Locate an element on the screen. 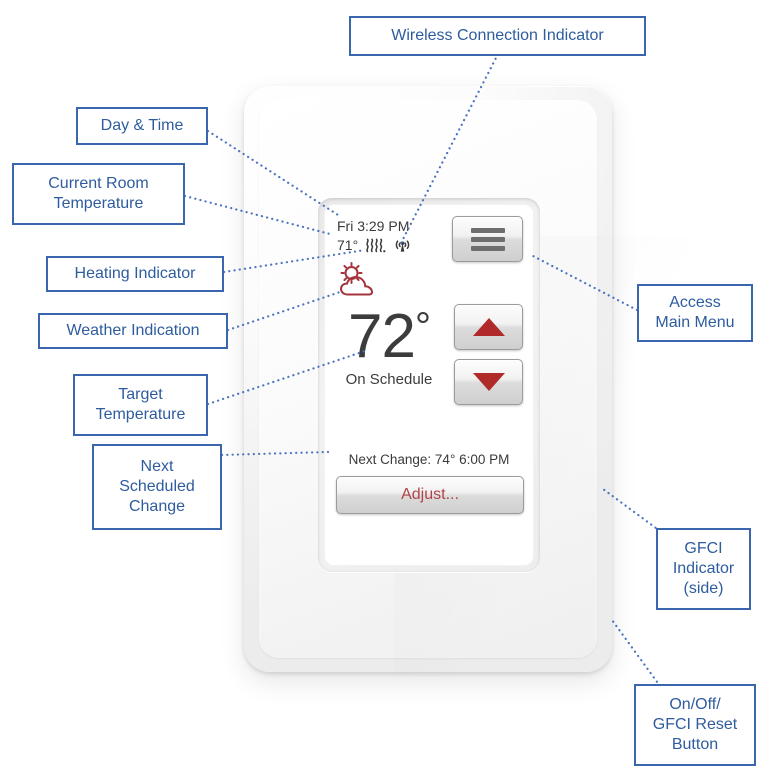 Image resolution: width=765 pixels, height=772 pixels. degree-symbol: ° is located at coordinates (422, 327).